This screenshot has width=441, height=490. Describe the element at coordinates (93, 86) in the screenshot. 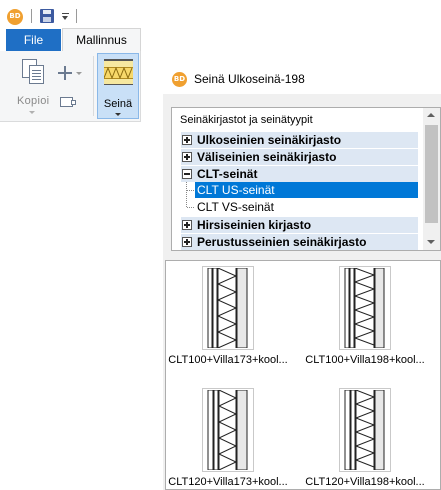

I see `ribbon-separator` at that location.